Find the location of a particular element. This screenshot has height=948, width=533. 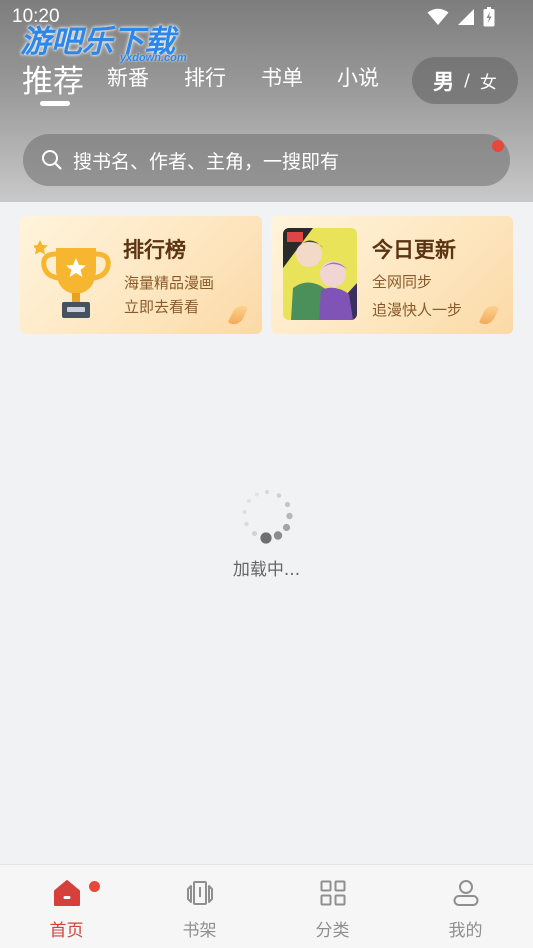

nav-profile-label: 我的 is located at coordinates (465, 931).